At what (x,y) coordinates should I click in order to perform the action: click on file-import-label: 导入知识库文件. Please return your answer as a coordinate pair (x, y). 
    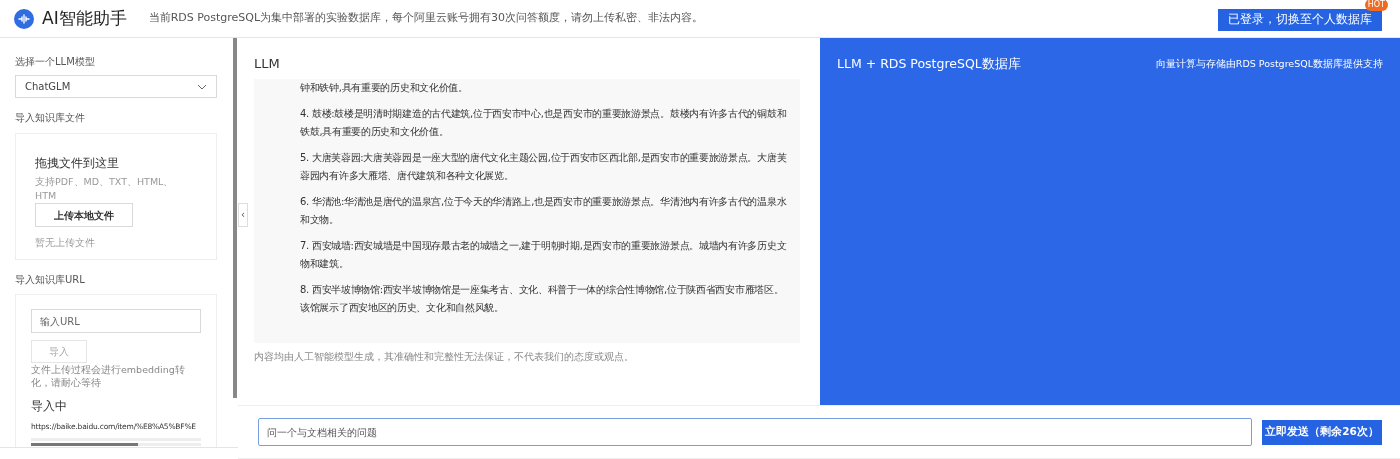
    Looking at the image, I should click on (50, 118).